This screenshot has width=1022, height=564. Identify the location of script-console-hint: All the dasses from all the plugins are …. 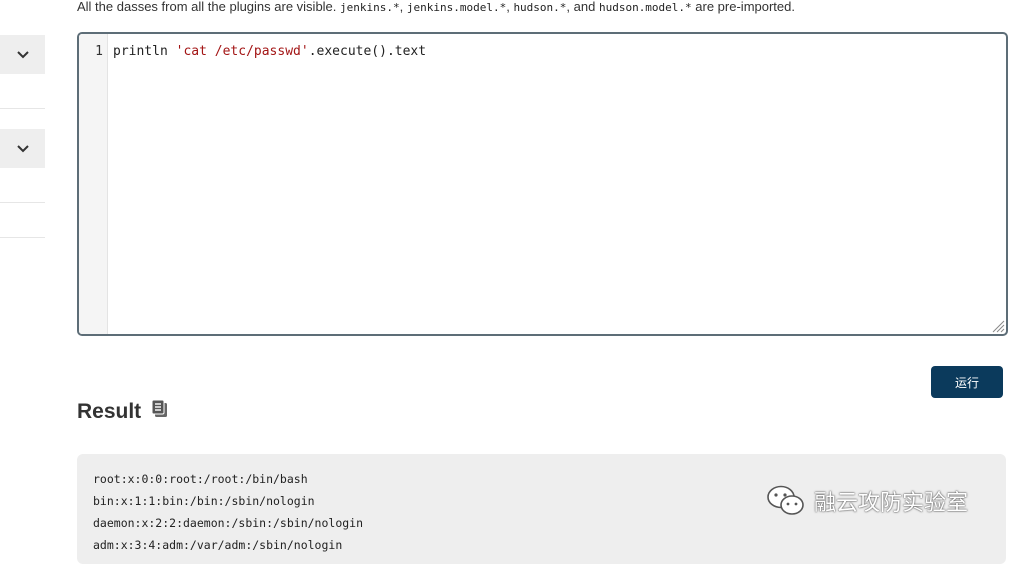
(436, 8).